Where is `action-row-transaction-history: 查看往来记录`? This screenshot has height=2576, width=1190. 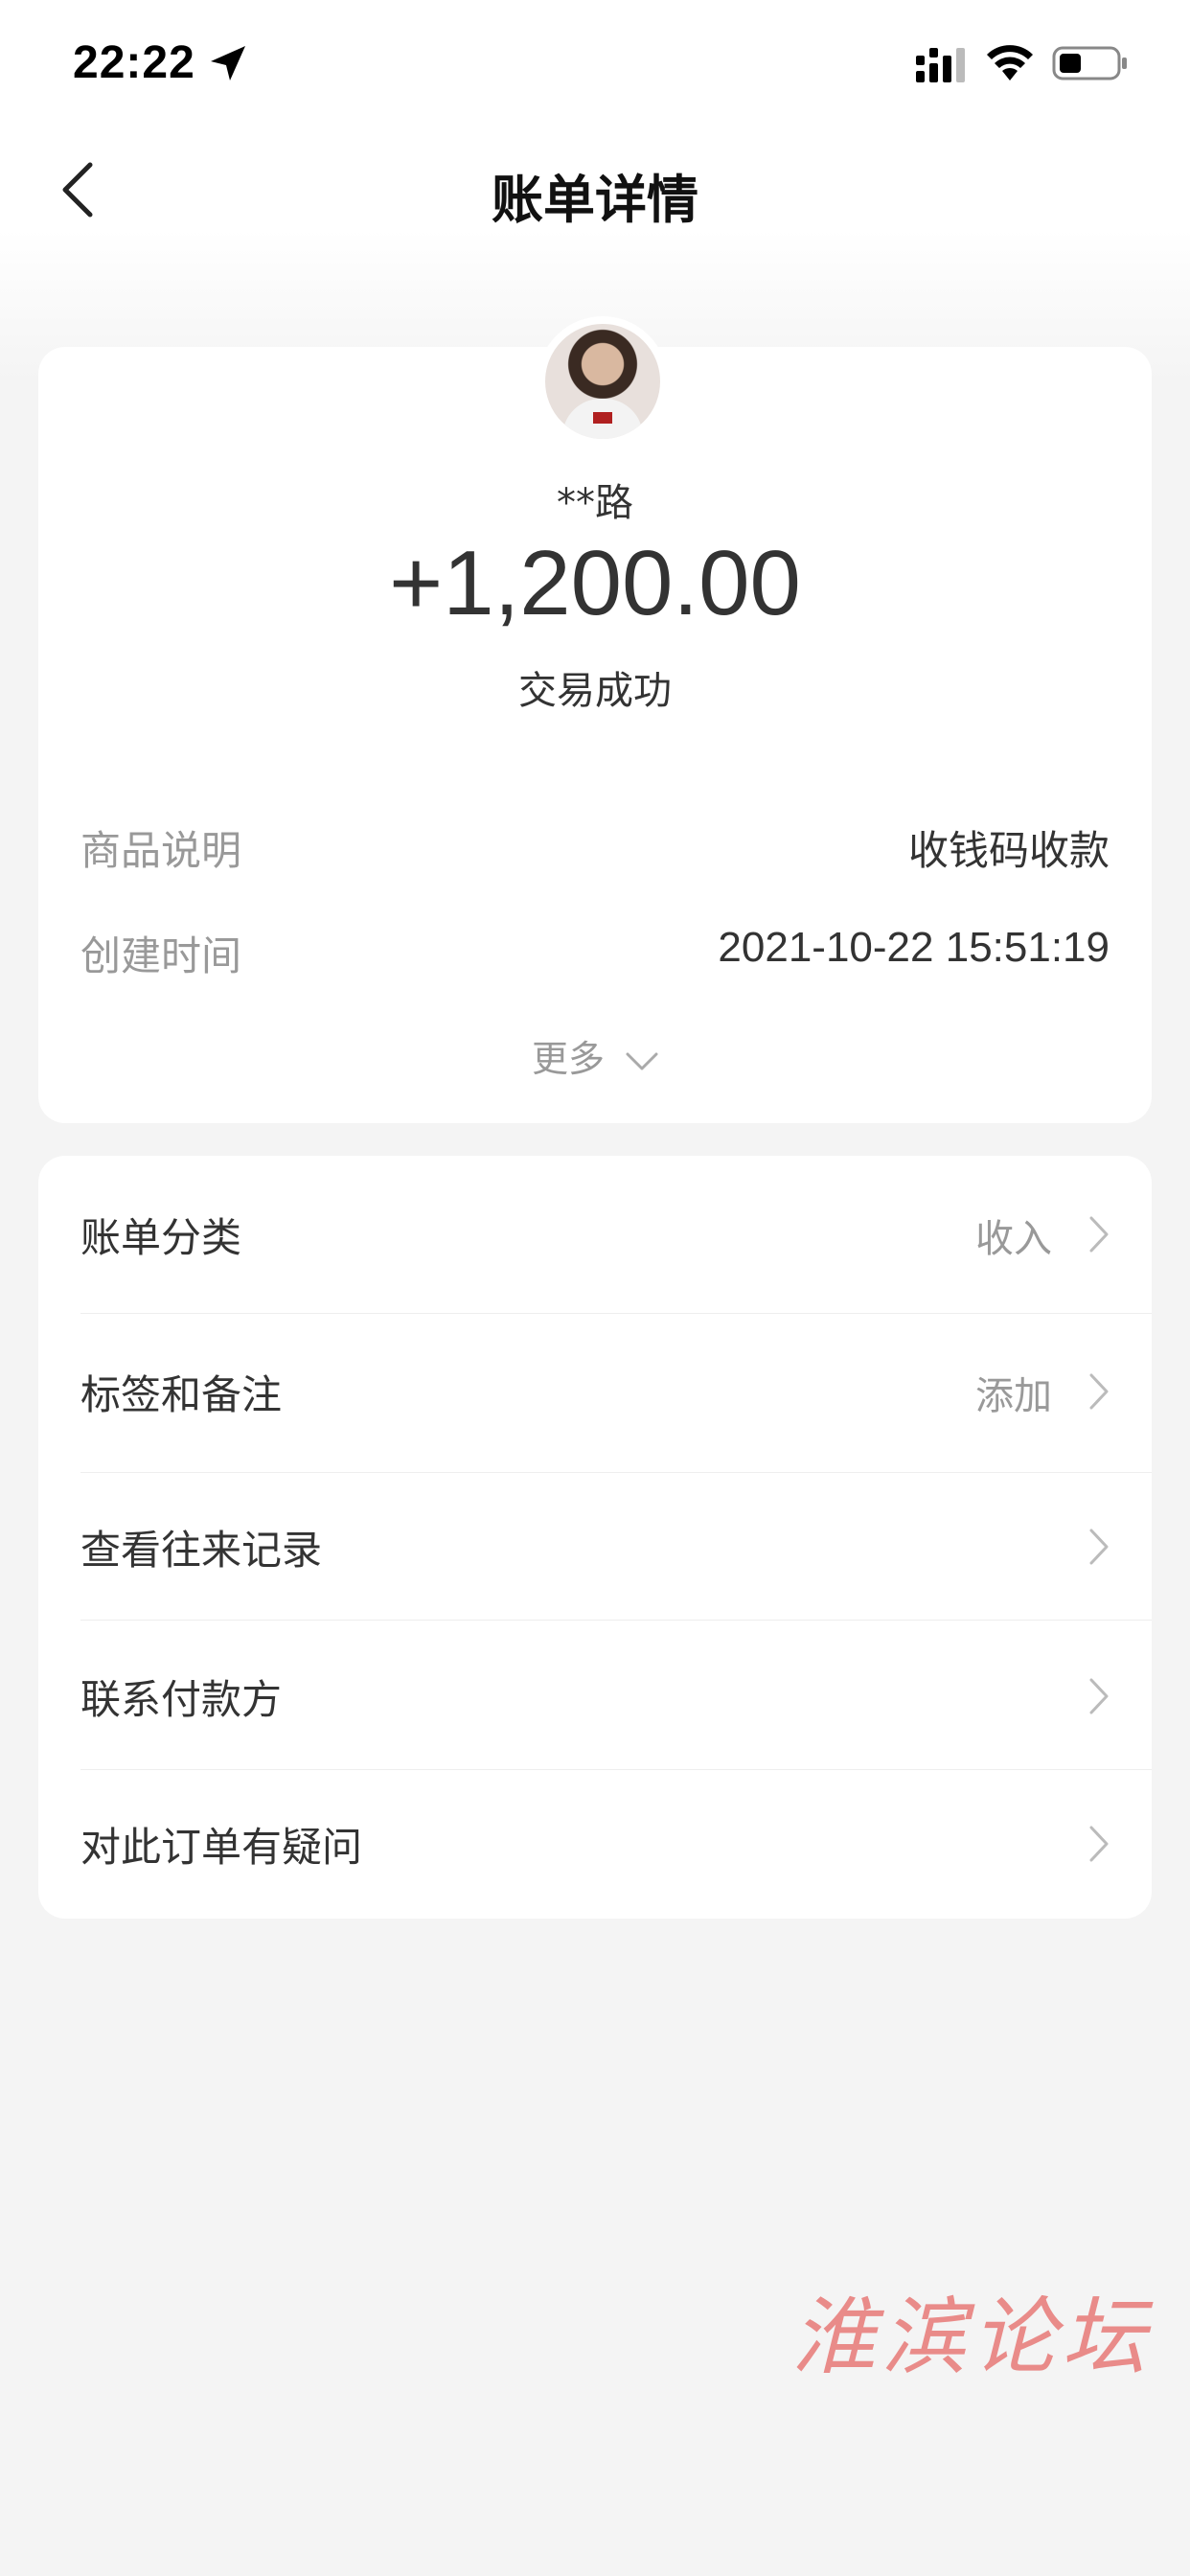
action-row-transaction-history: 查看往来记录 is located at coordinates (595, 1540).